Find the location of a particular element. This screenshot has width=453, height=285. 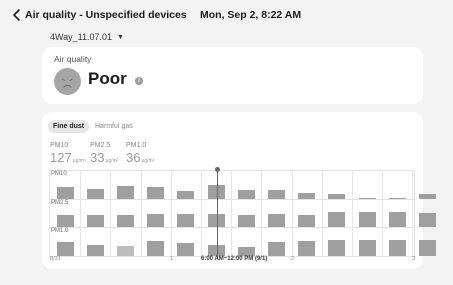

stat-label-pm1: PM1.0 is located at coordinates (136, 145).